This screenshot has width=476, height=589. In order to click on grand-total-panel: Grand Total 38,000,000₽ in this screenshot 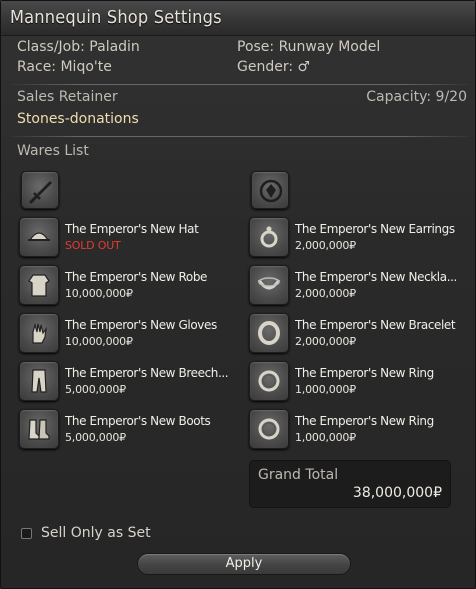, I will do `click(350, 484)`.